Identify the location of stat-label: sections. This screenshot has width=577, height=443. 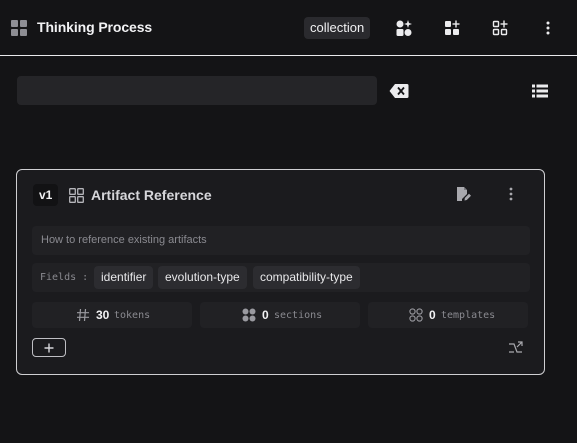
(298, 315).